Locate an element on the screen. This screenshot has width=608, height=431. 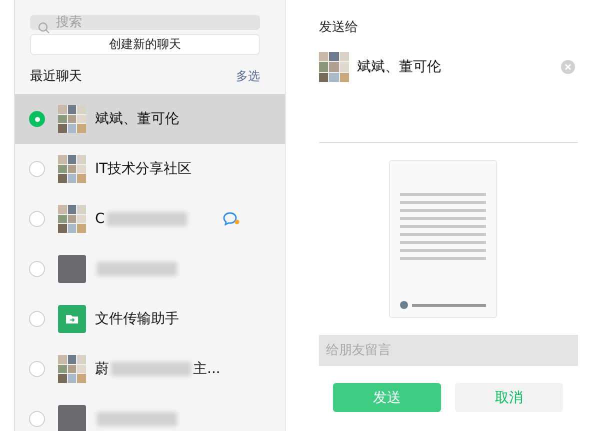
chat-name: C is located at coordinates (100, 219).